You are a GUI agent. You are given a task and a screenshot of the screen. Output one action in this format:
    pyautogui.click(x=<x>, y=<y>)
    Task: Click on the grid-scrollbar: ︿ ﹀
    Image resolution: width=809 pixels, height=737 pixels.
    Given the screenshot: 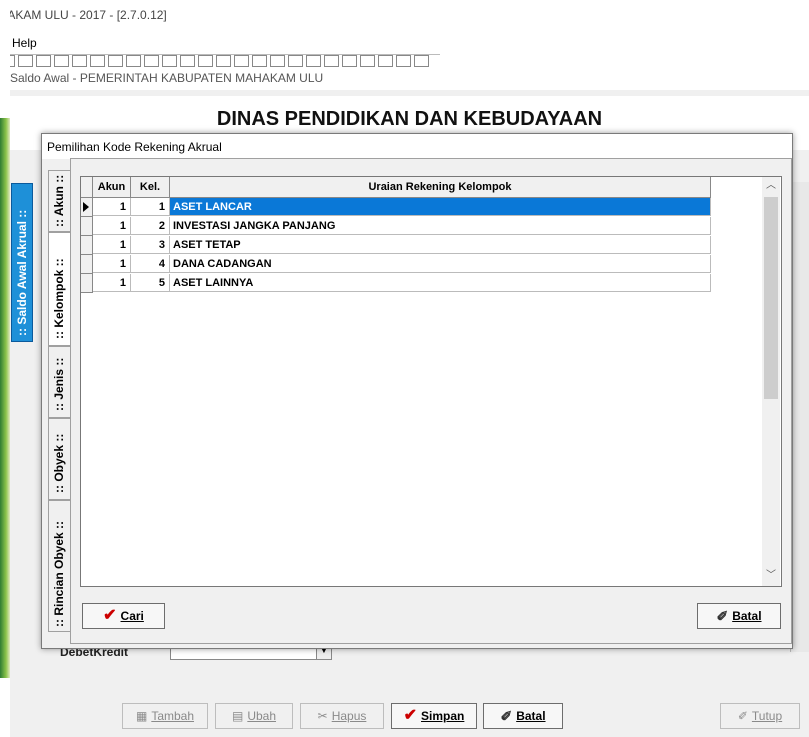 What is the action you would take?
    pyautogui.click(x=771, y=381)
    